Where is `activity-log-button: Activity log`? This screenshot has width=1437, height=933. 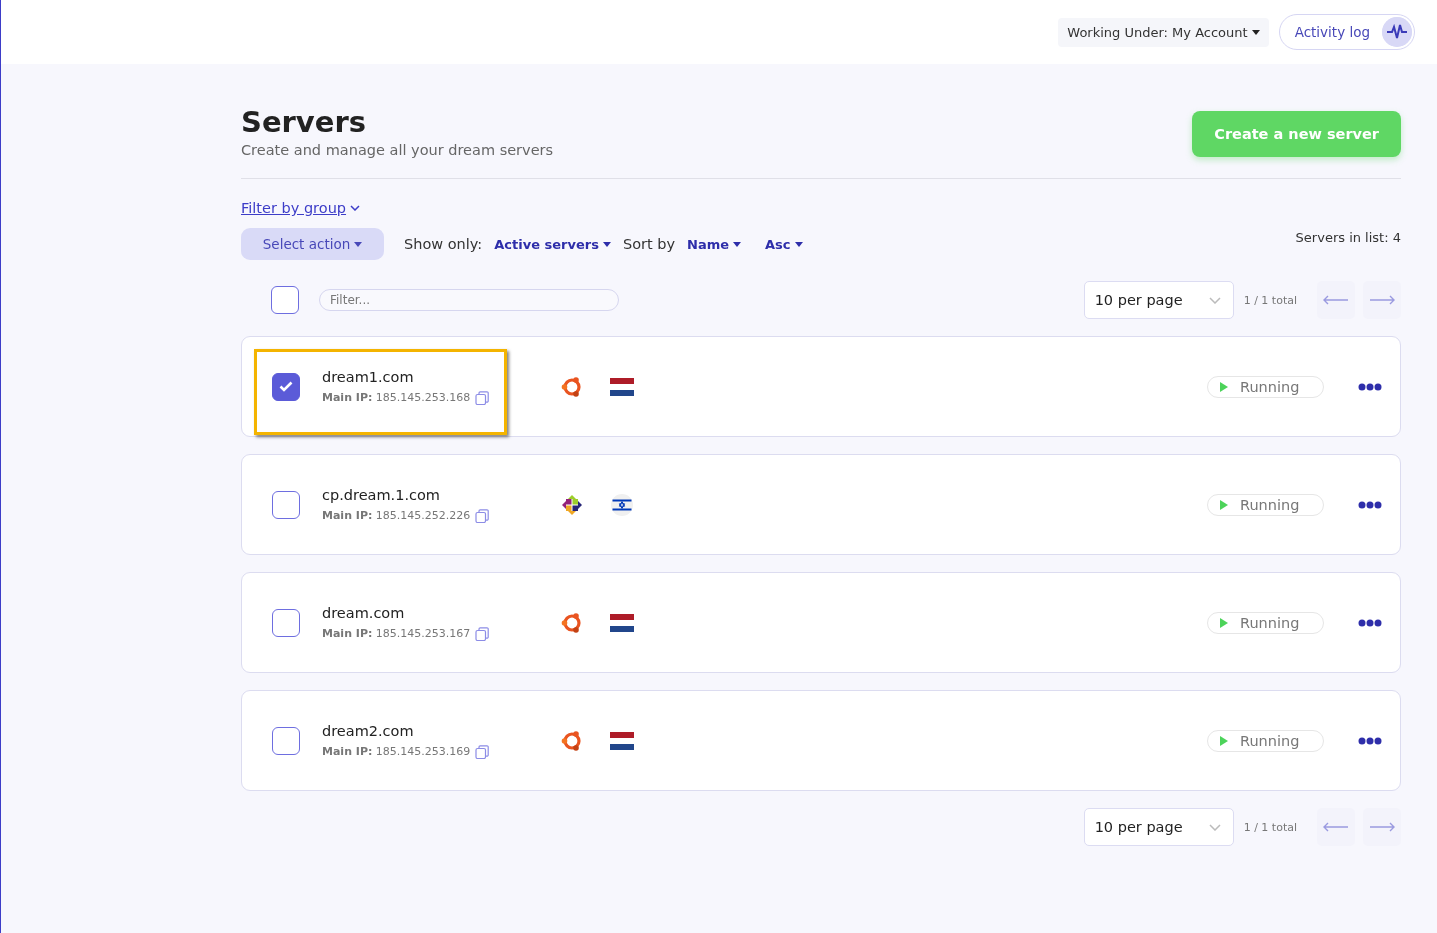 activity-log-button: Activity log is located at coordinates (1346, 32).